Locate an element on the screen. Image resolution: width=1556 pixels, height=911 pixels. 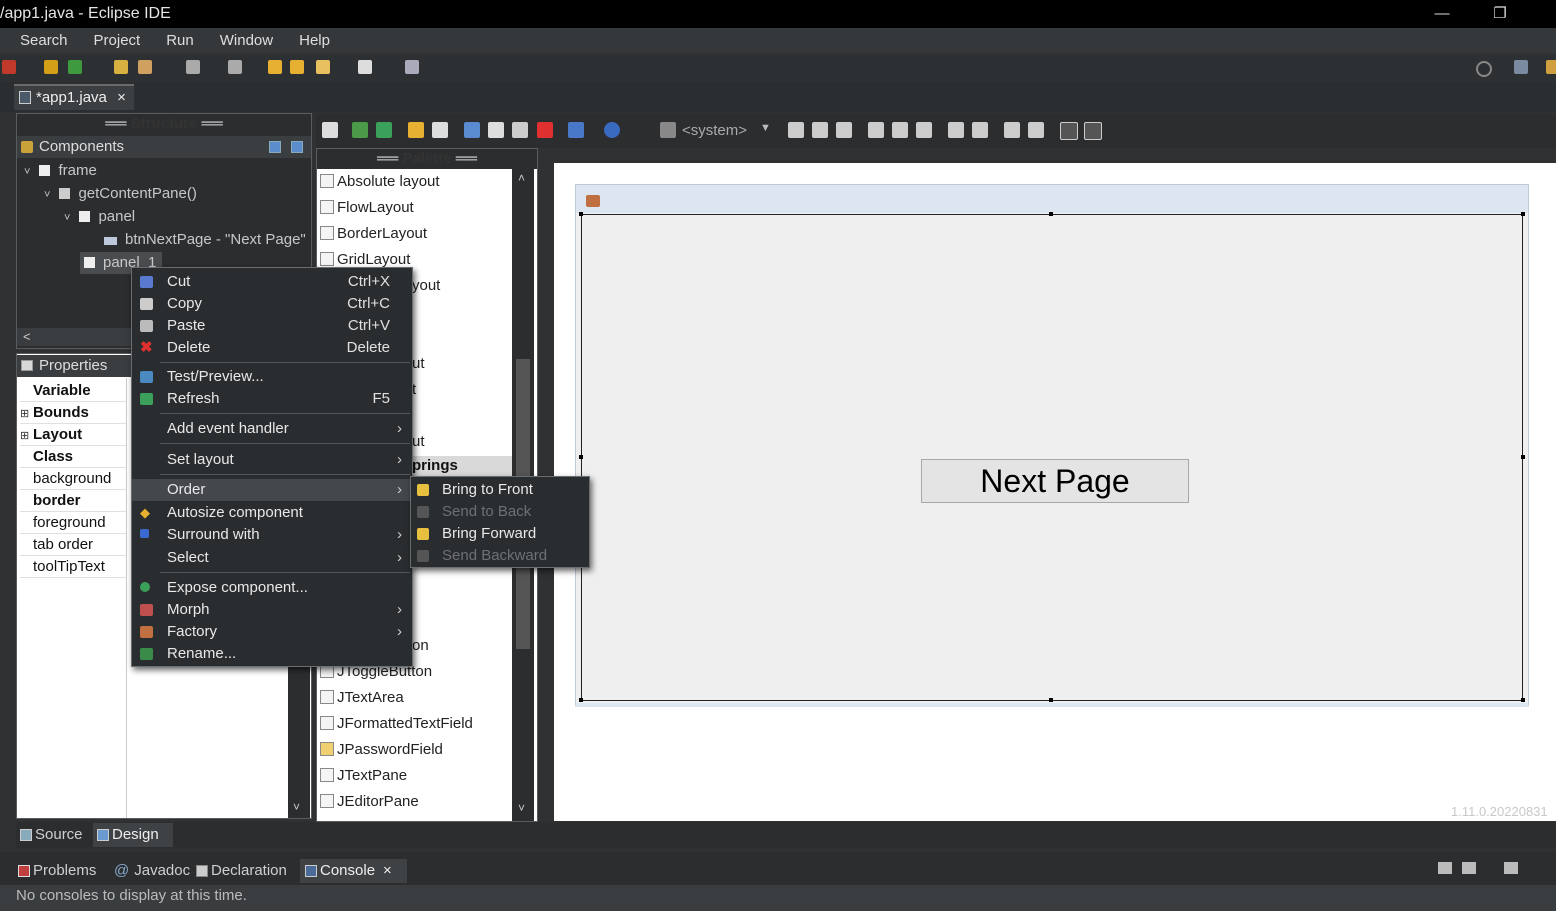
debug-icon is located at coordinates (9, 67).